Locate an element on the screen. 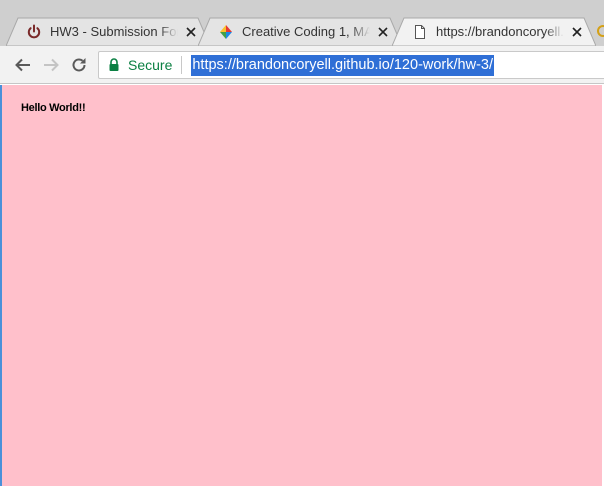  power-icon is located at coordinates (34, 32).